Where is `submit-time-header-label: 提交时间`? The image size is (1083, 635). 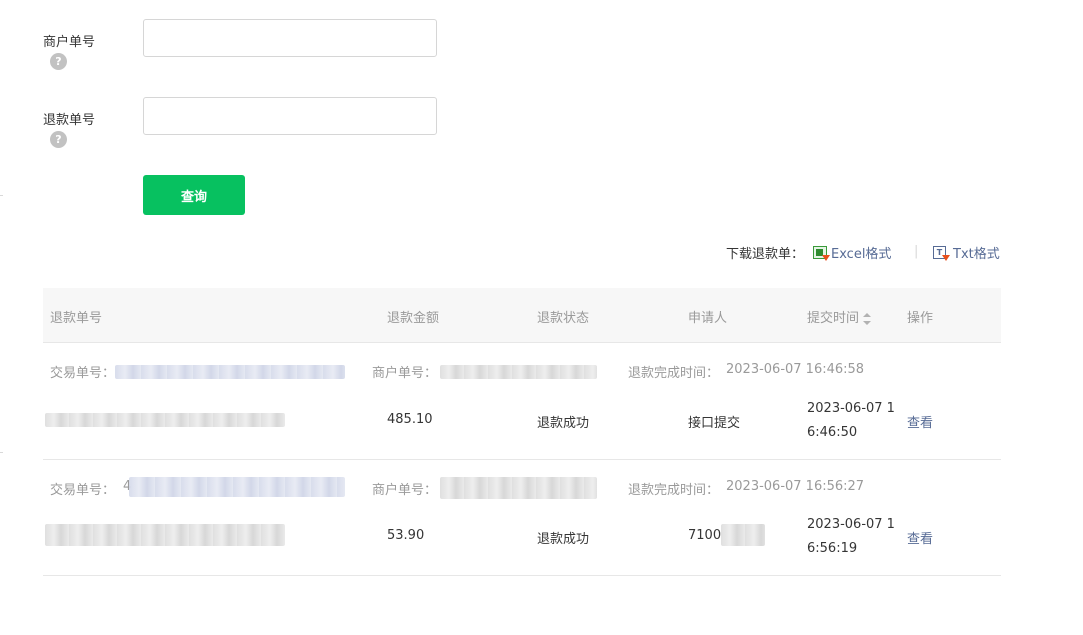
submit-time-header-label: 提交时间 is located at coordinates (833, 318).